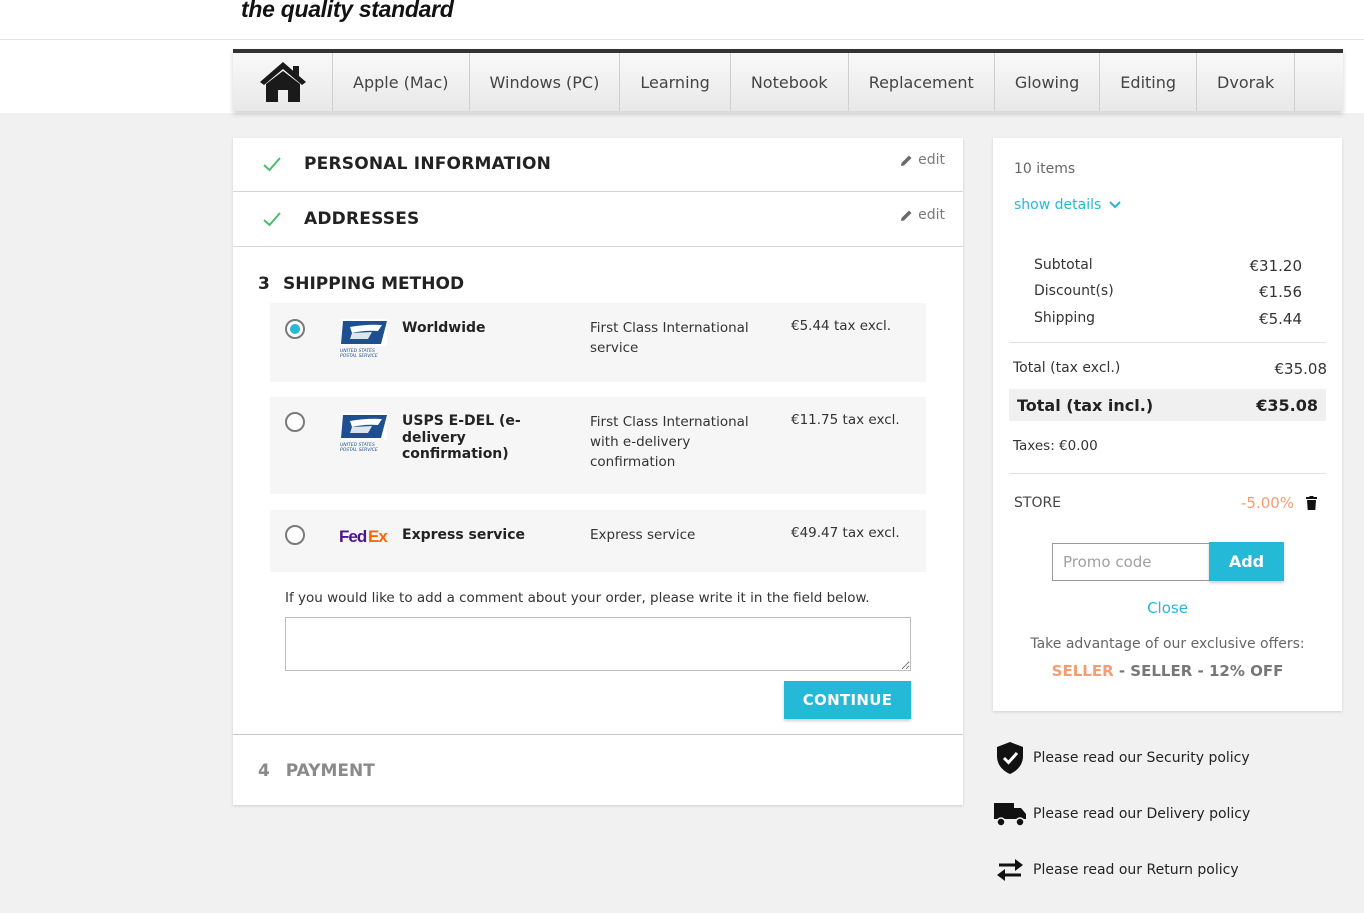 The height and width of the screenshot is (913, 1364). I want to click on carrier-delay: First Class International service, so click(669, 338).